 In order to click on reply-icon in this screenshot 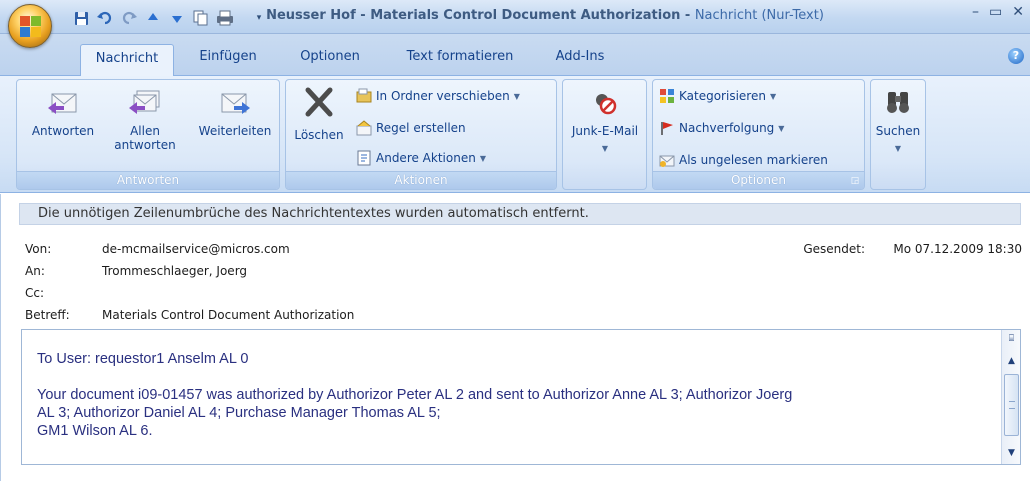, I will do `click(62, 103)`.